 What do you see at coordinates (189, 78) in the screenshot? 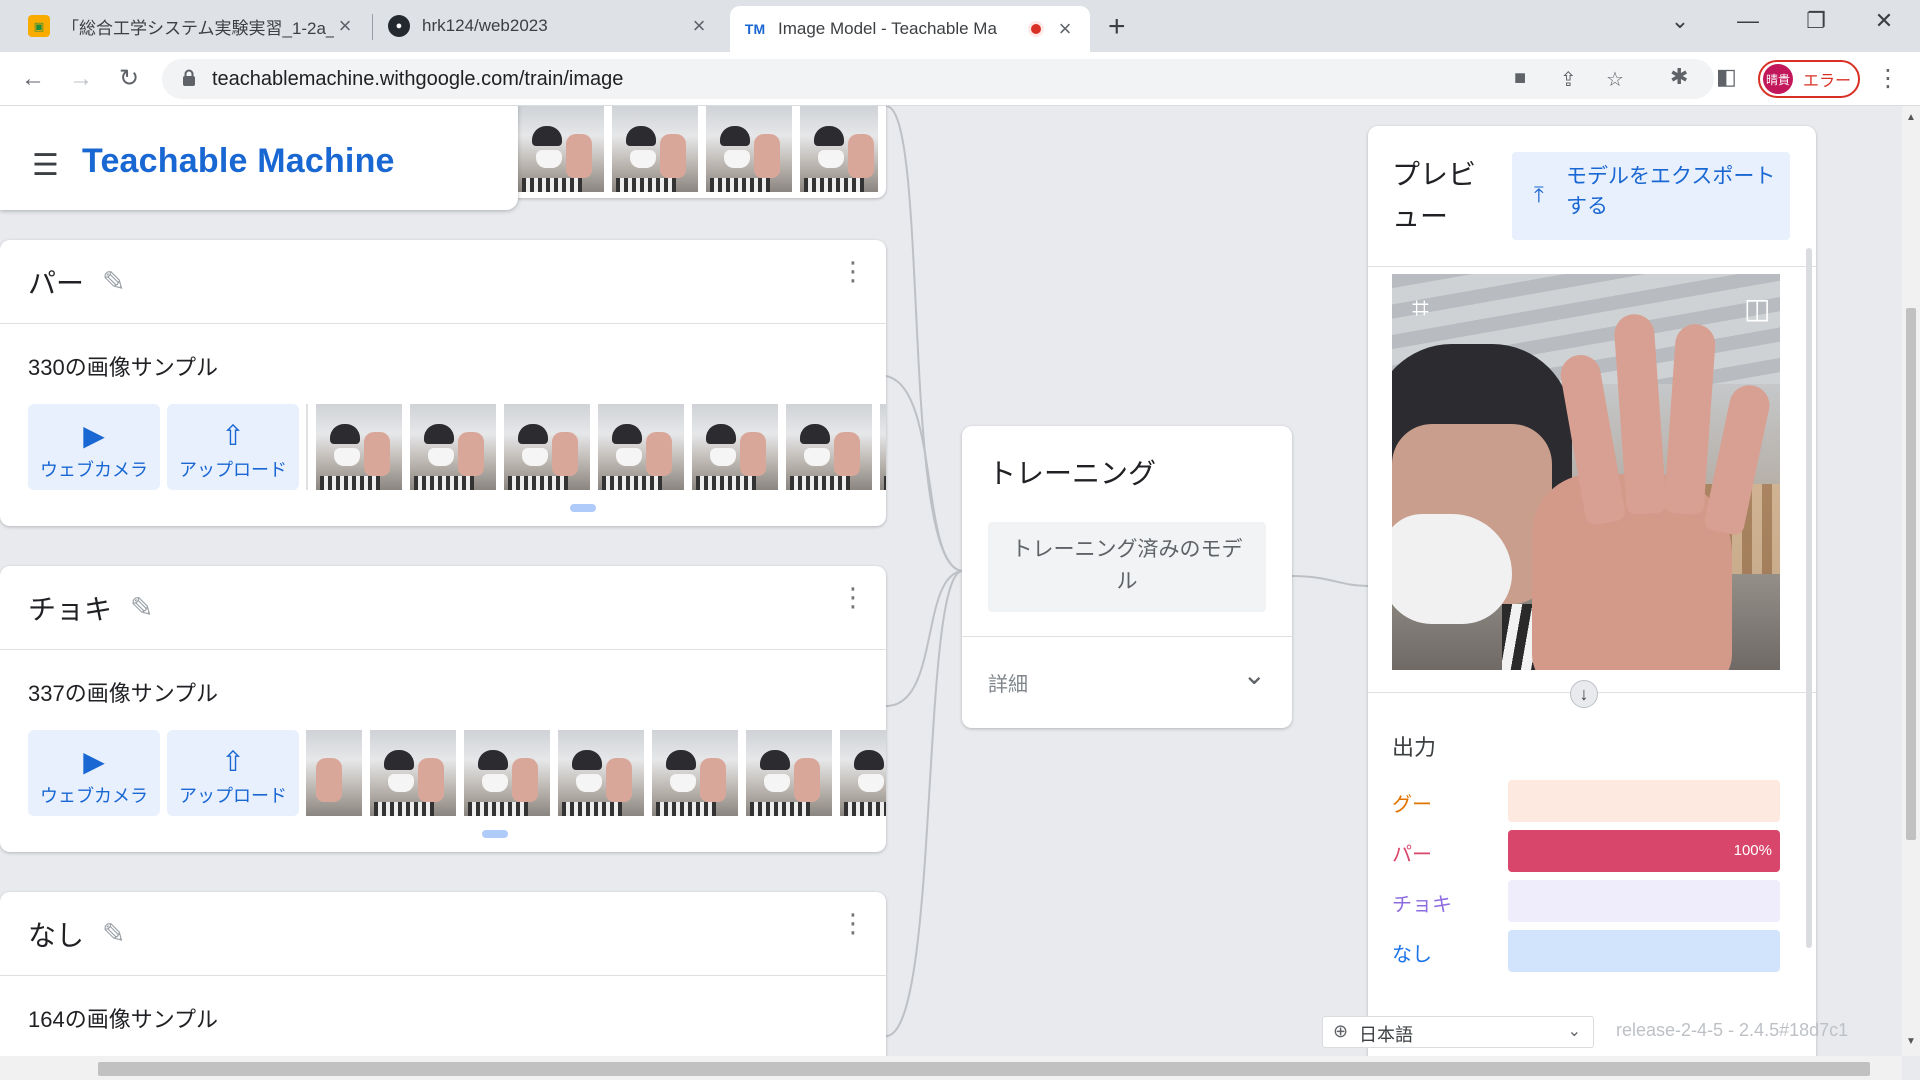
I see `lock-icon` at bounding box center [189, 78].